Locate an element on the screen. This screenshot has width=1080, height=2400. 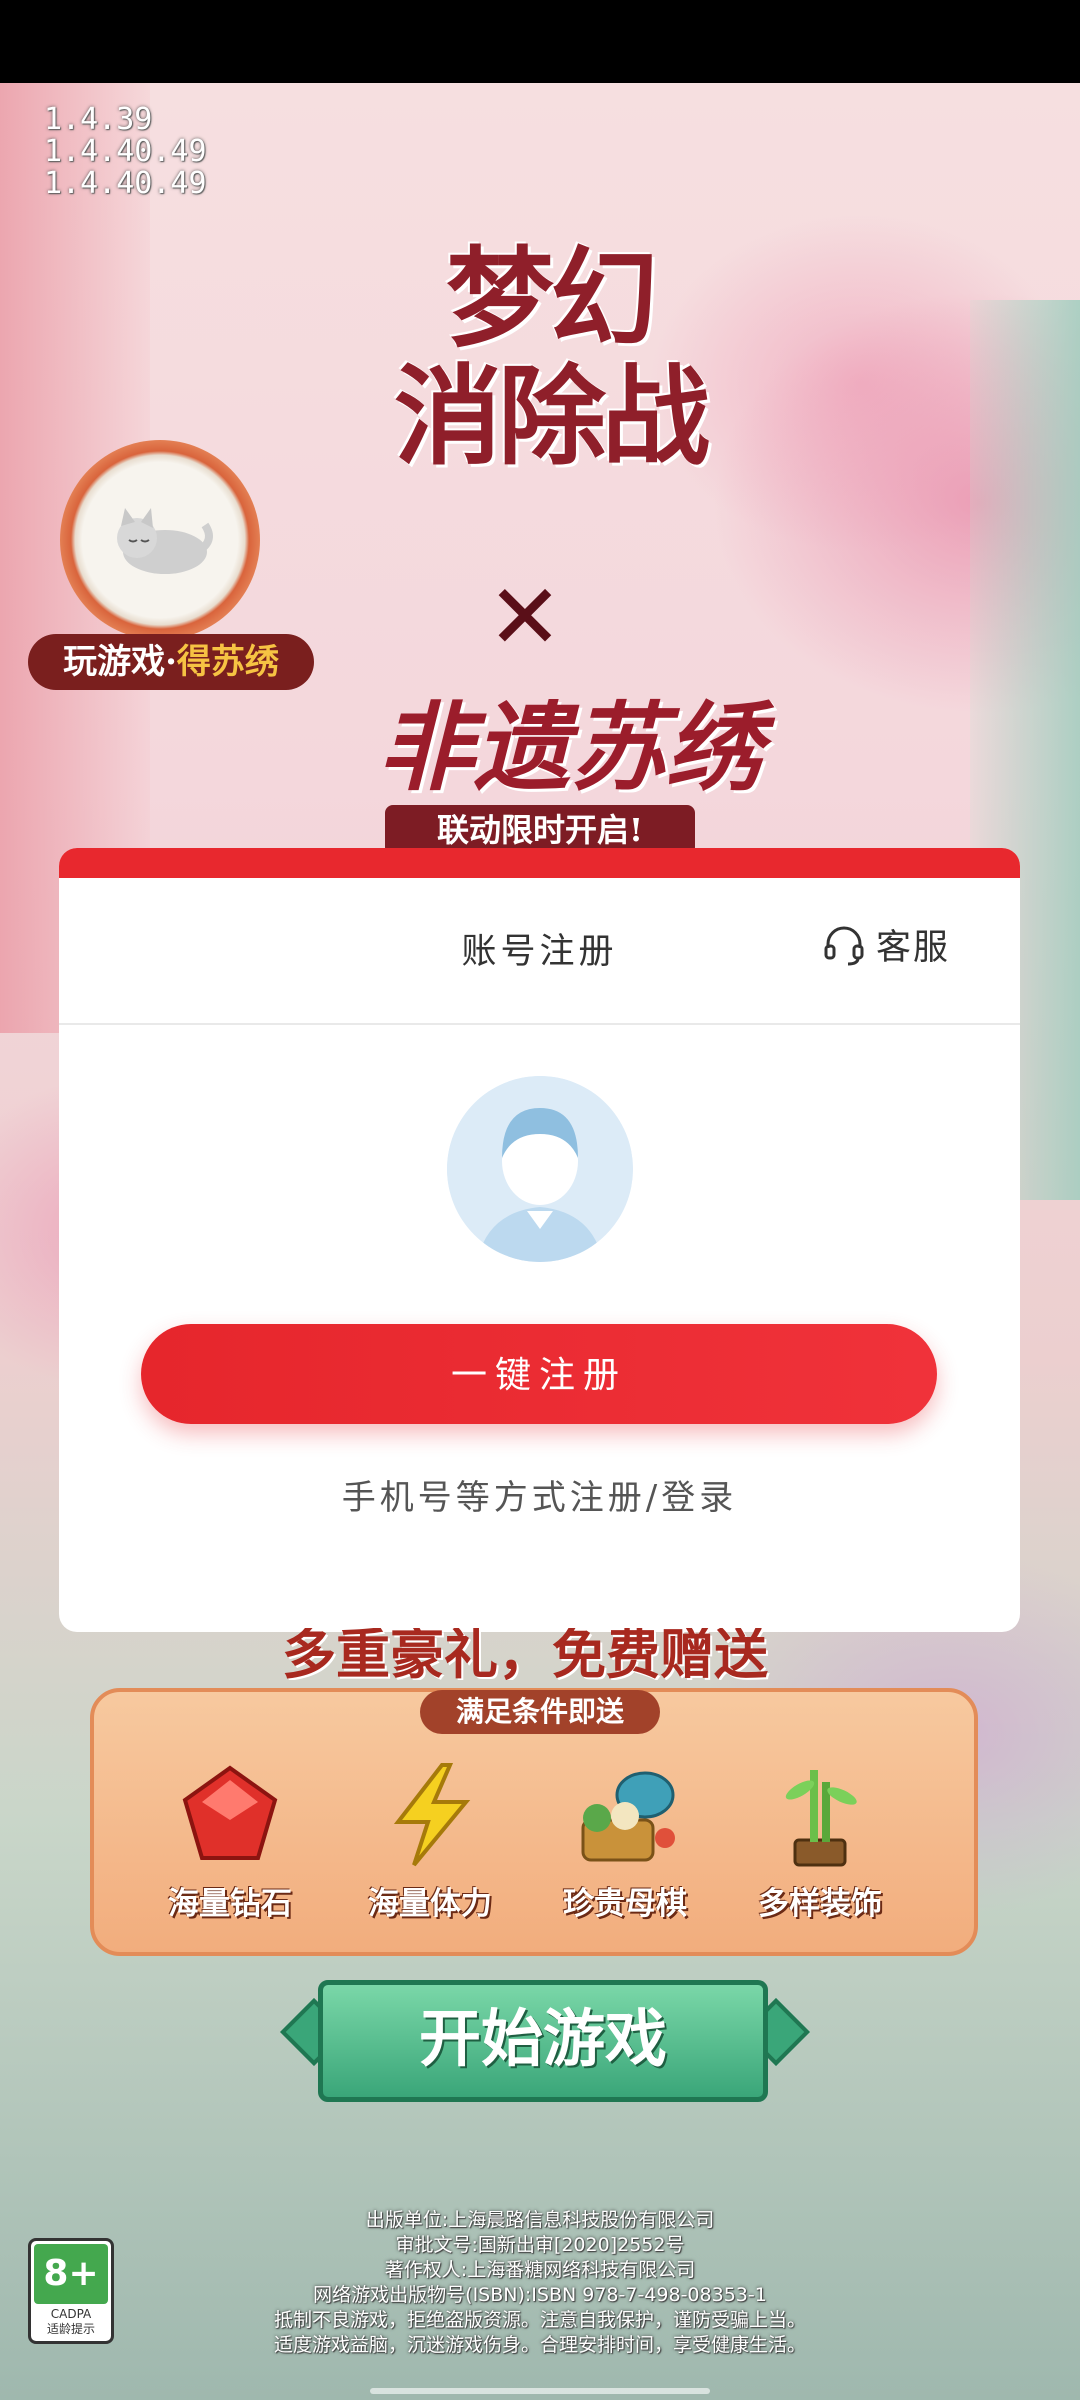
gift-item-label: 多样装饰 is located at coordinates (820, 1904).